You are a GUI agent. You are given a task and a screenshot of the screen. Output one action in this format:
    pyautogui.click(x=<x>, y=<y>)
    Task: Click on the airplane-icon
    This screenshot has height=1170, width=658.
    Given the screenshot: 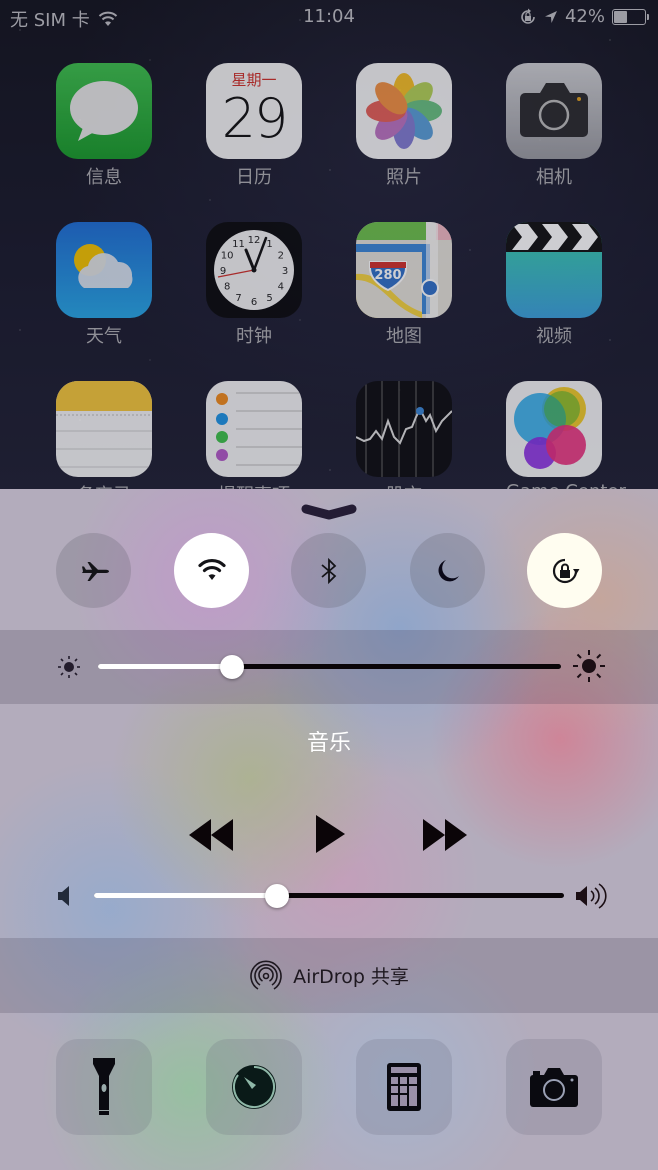 What is the action you would take?
    pyautogui.click(x=95, y=571)
    